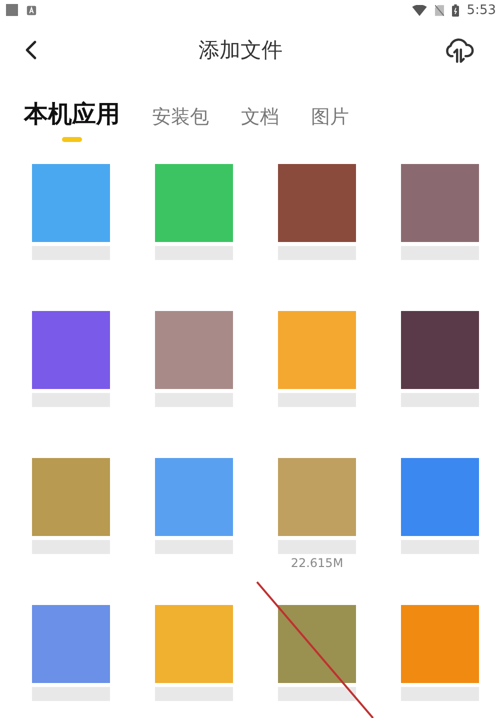 This screenshot has width=500, height=718. Describe the element at coordinates (439, 10) in the screenshot. I see `no-sim-icon` at that location.